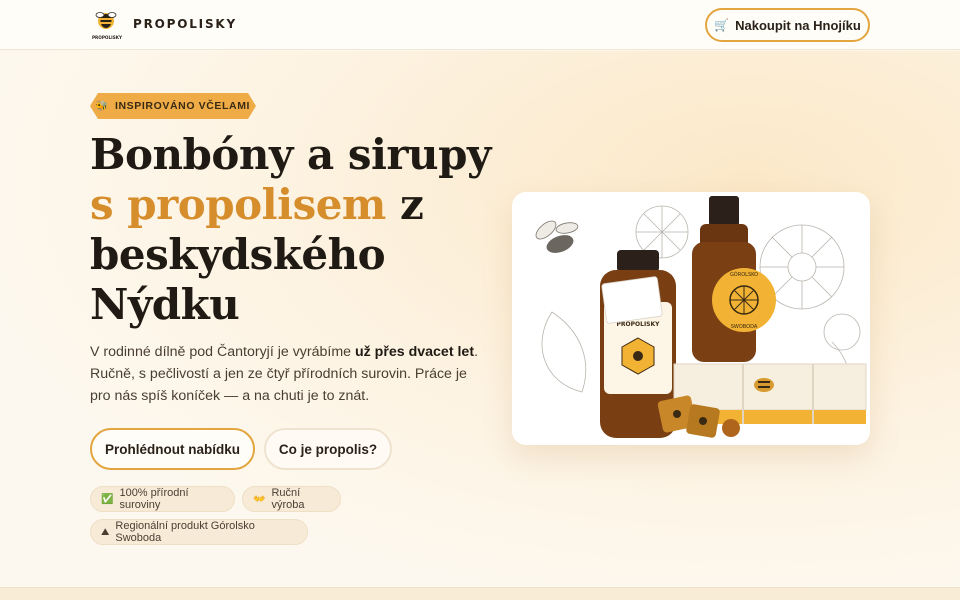  What do you see at coordinates (172, 449) in the screenshot?
I see `browse-offer-button: Prohlédnout nabídku` at bounding box center [172, 449].